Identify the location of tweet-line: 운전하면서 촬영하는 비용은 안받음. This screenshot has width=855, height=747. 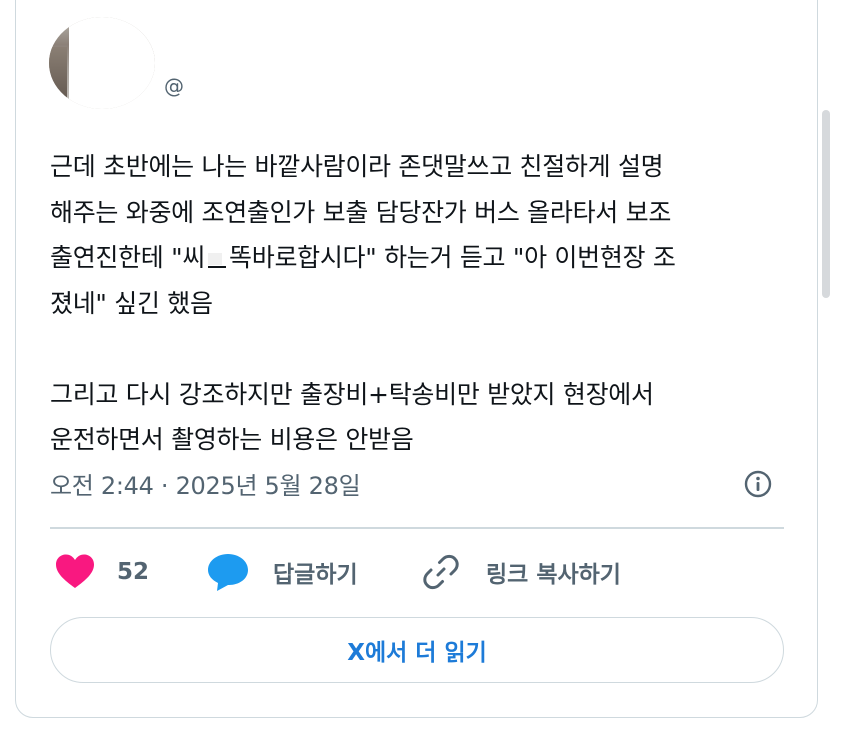
(232, 439).